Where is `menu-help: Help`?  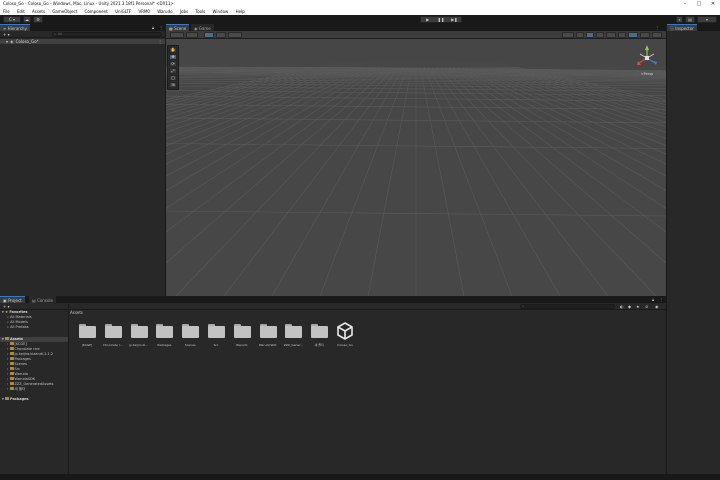 menu-help: Help is located at coordinates (240, 11).